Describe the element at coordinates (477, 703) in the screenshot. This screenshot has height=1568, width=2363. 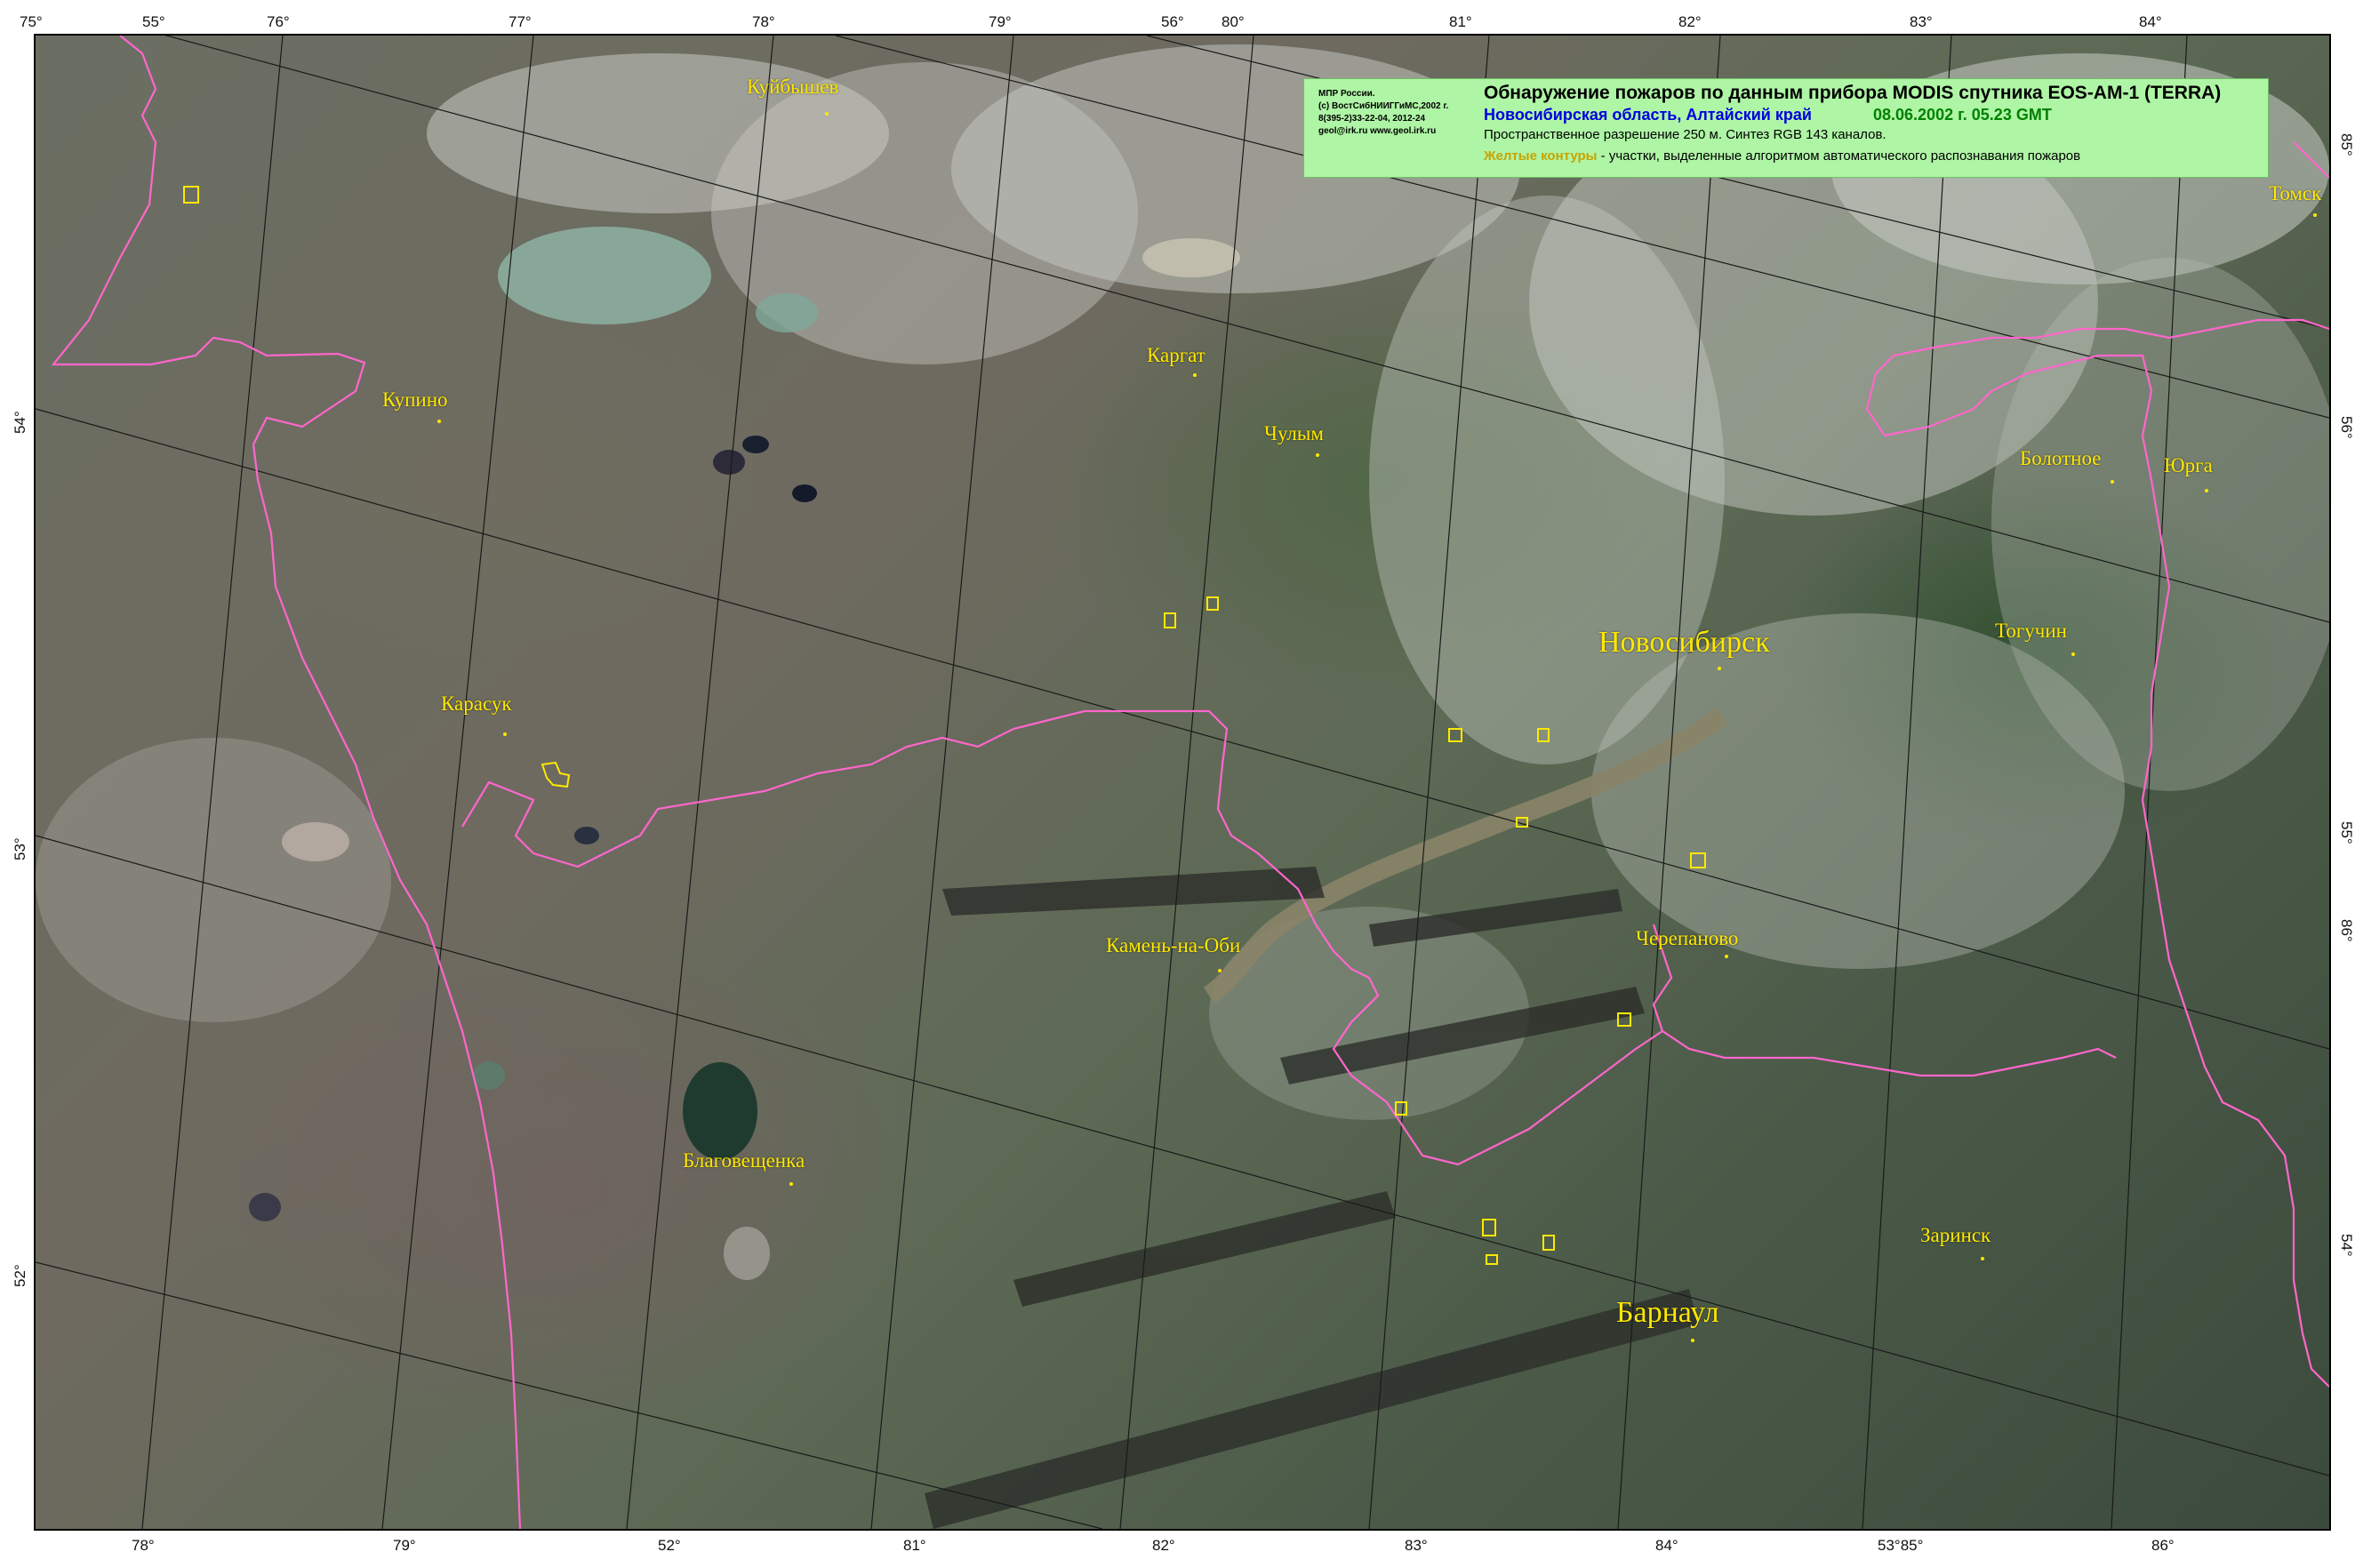
I see `city-karasuk: Карасук` at that location.